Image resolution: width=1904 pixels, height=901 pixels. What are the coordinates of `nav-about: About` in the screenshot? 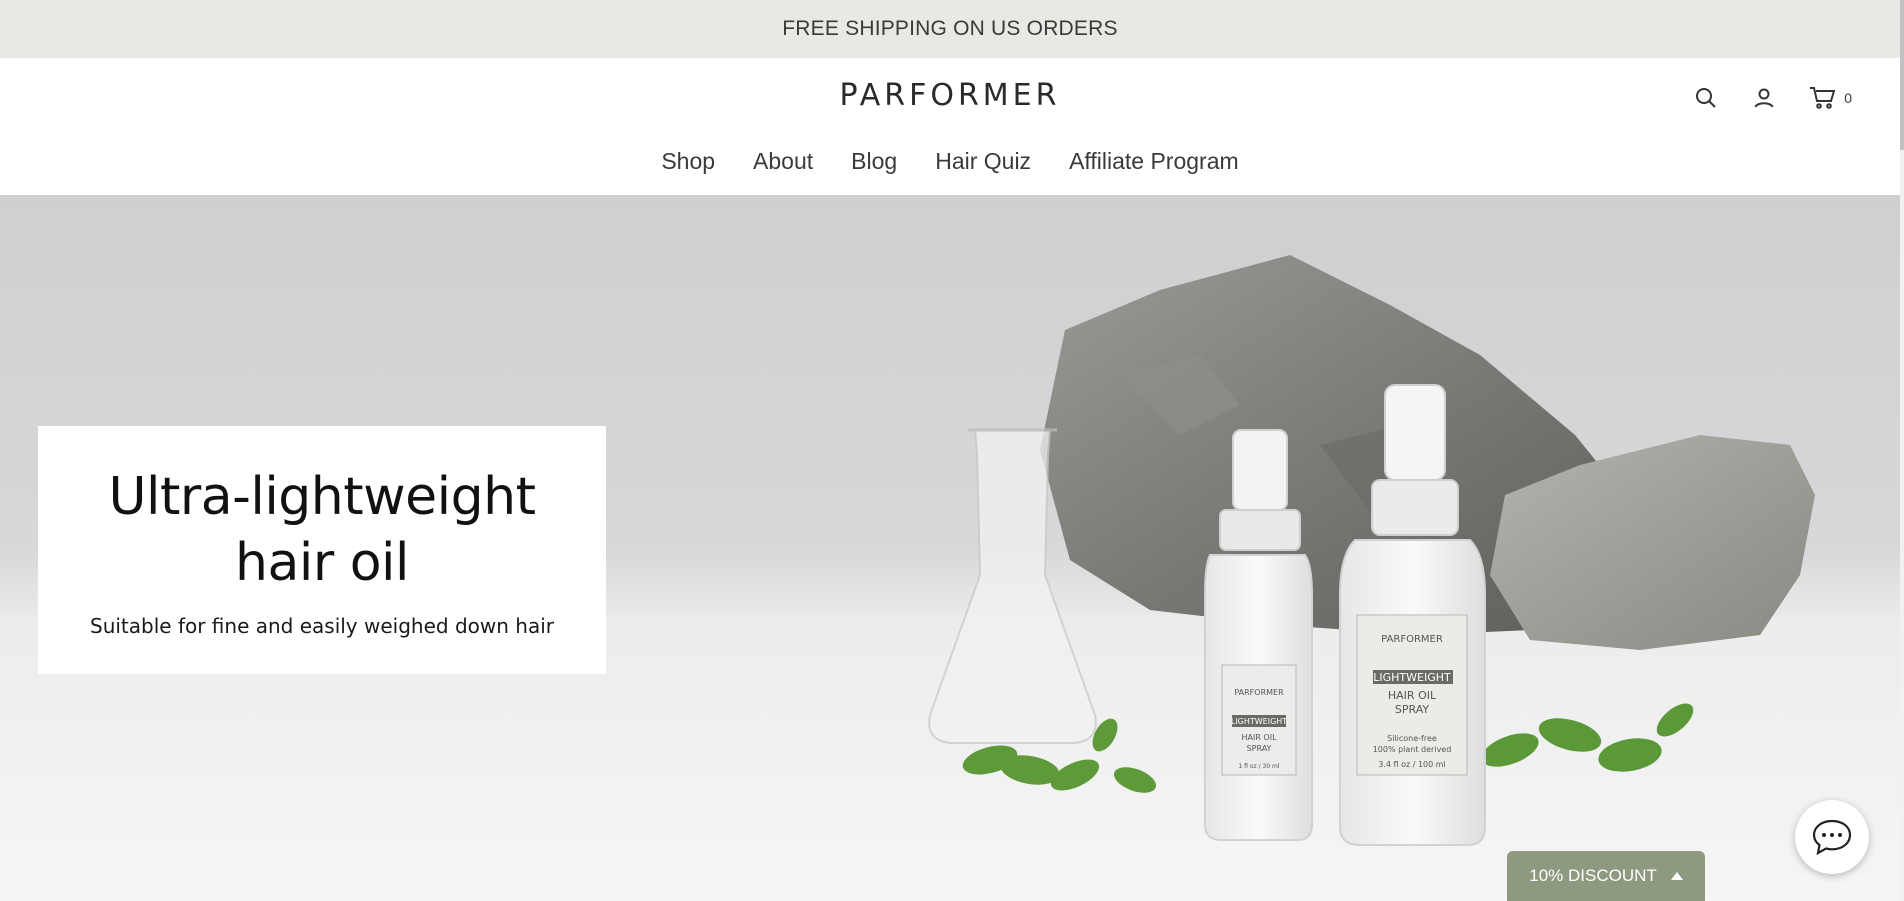 It's located at (783, 161).